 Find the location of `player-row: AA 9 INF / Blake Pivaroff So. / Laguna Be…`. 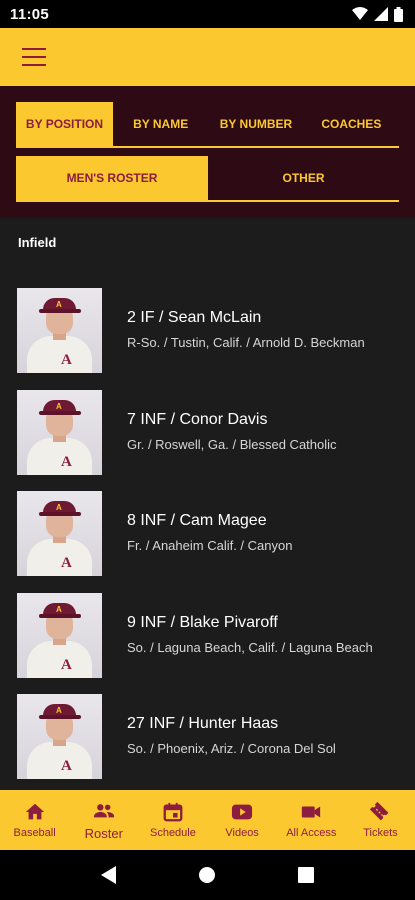

player-row: AA 9 INF / Blake Pivaroff So. / Laguna Be… is located at coordinates (207, 643).